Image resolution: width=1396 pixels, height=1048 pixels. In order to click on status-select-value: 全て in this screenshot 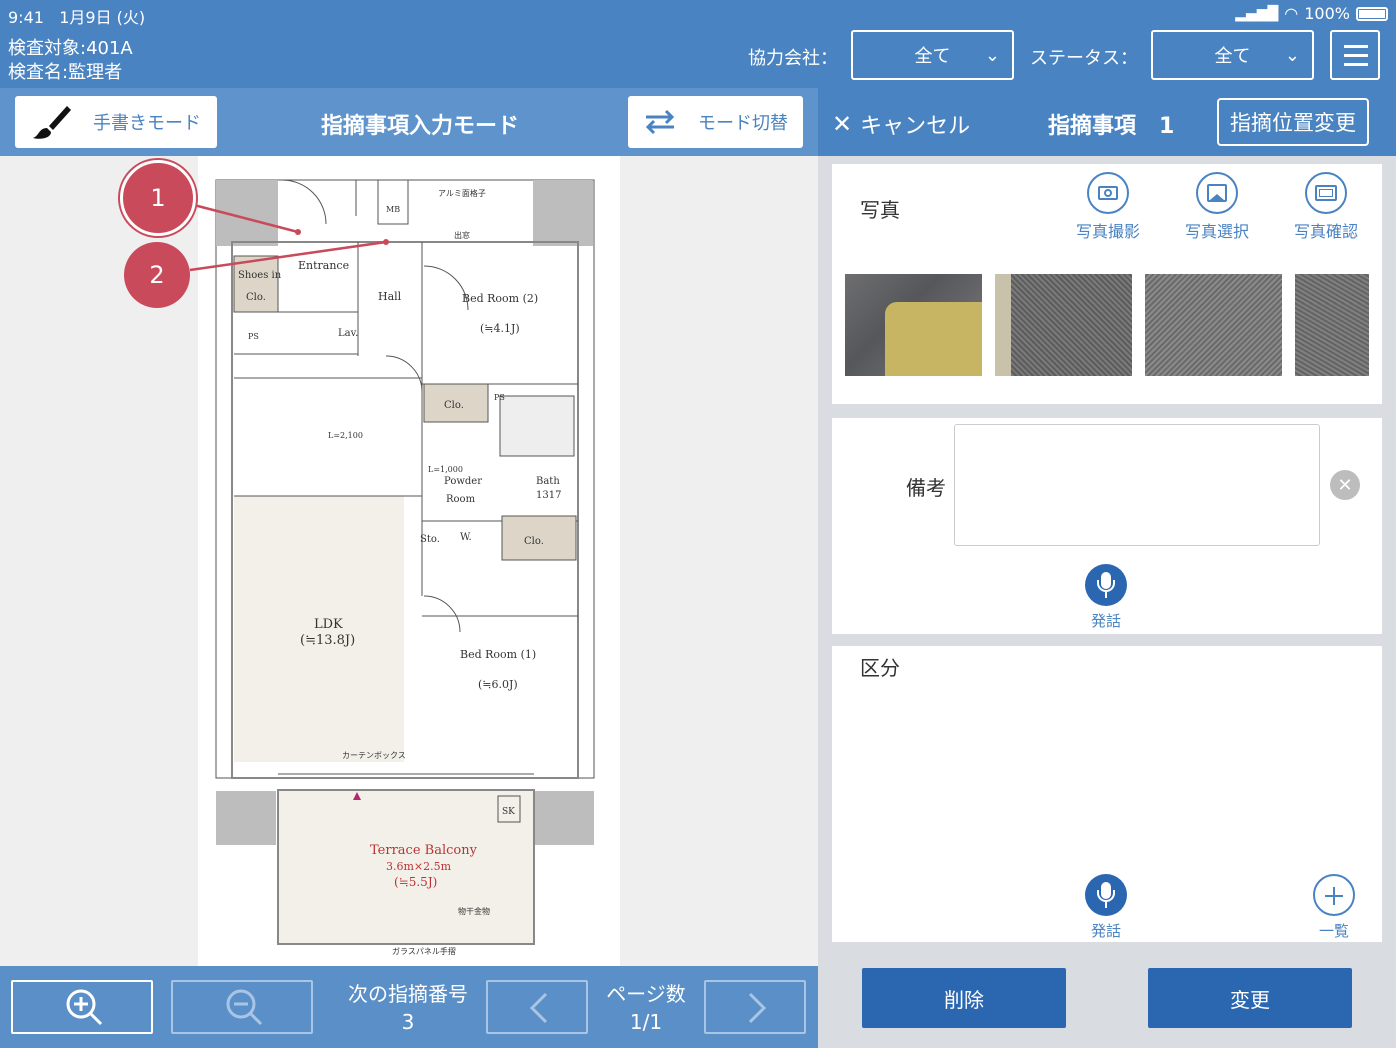, I will do `click(1232, 56)`.